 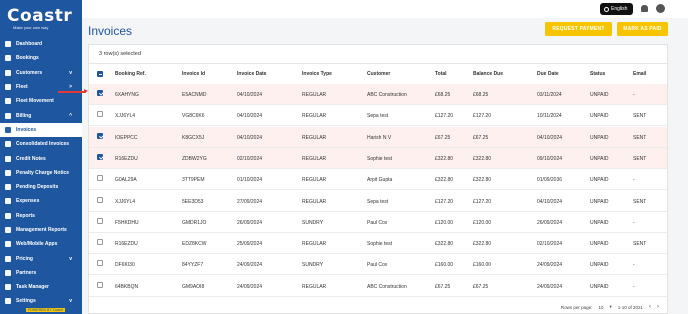 I want to click on sidebar-item-fleet-movement: Fleet Movement, so click(x=41, y=101).